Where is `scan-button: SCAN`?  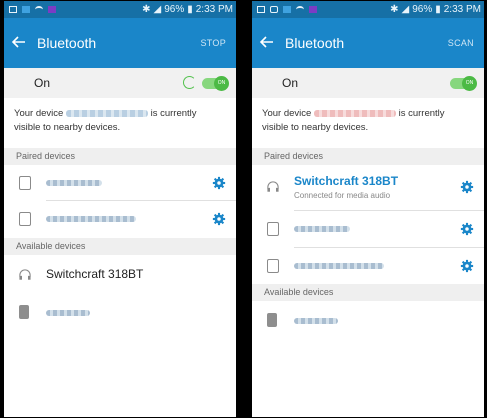
scan-button: SCAN is located at coordinates (461, 43).